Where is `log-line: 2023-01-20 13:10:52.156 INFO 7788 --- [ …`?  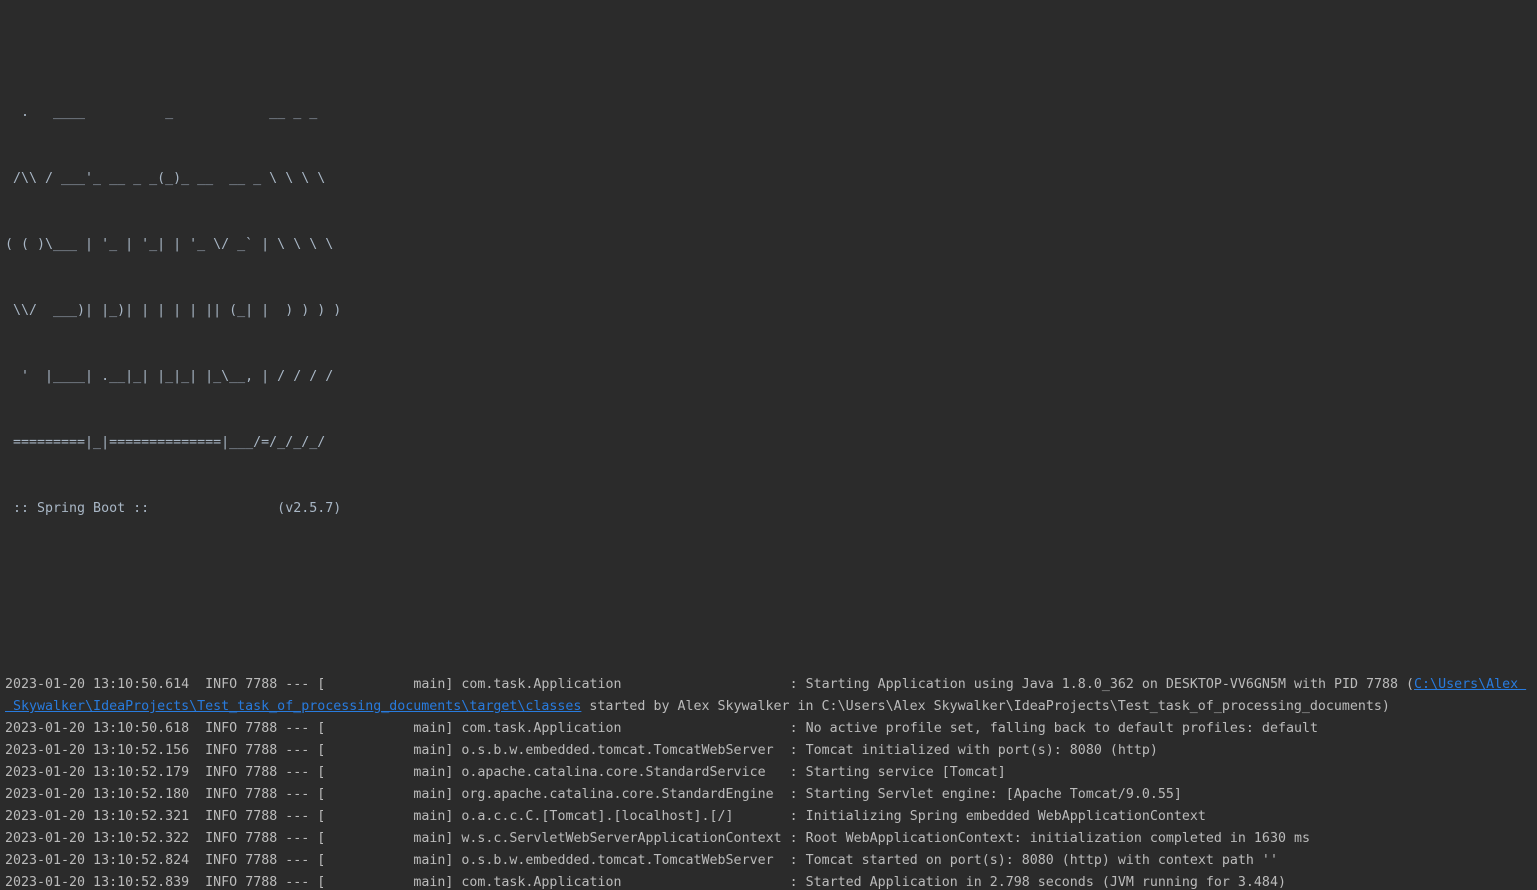 log-line: 2023-01-20 13:10:52.156 INFO 7788 --- [ … is located at coordinates (581, 750).